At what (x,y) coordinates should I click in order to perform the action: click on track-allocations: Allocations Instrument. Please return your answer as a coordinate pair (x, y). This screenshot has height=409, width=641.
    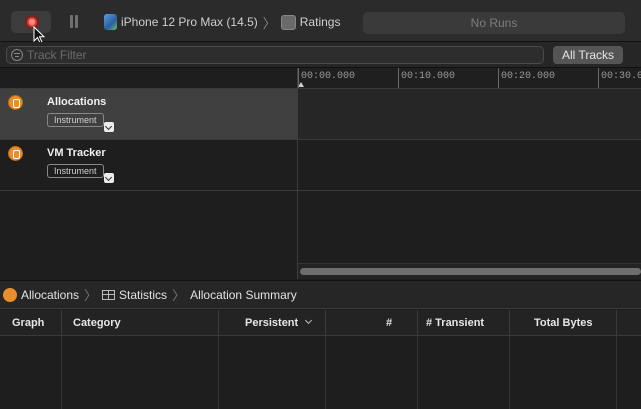
    Looking at the image, I should click on (148, 114).